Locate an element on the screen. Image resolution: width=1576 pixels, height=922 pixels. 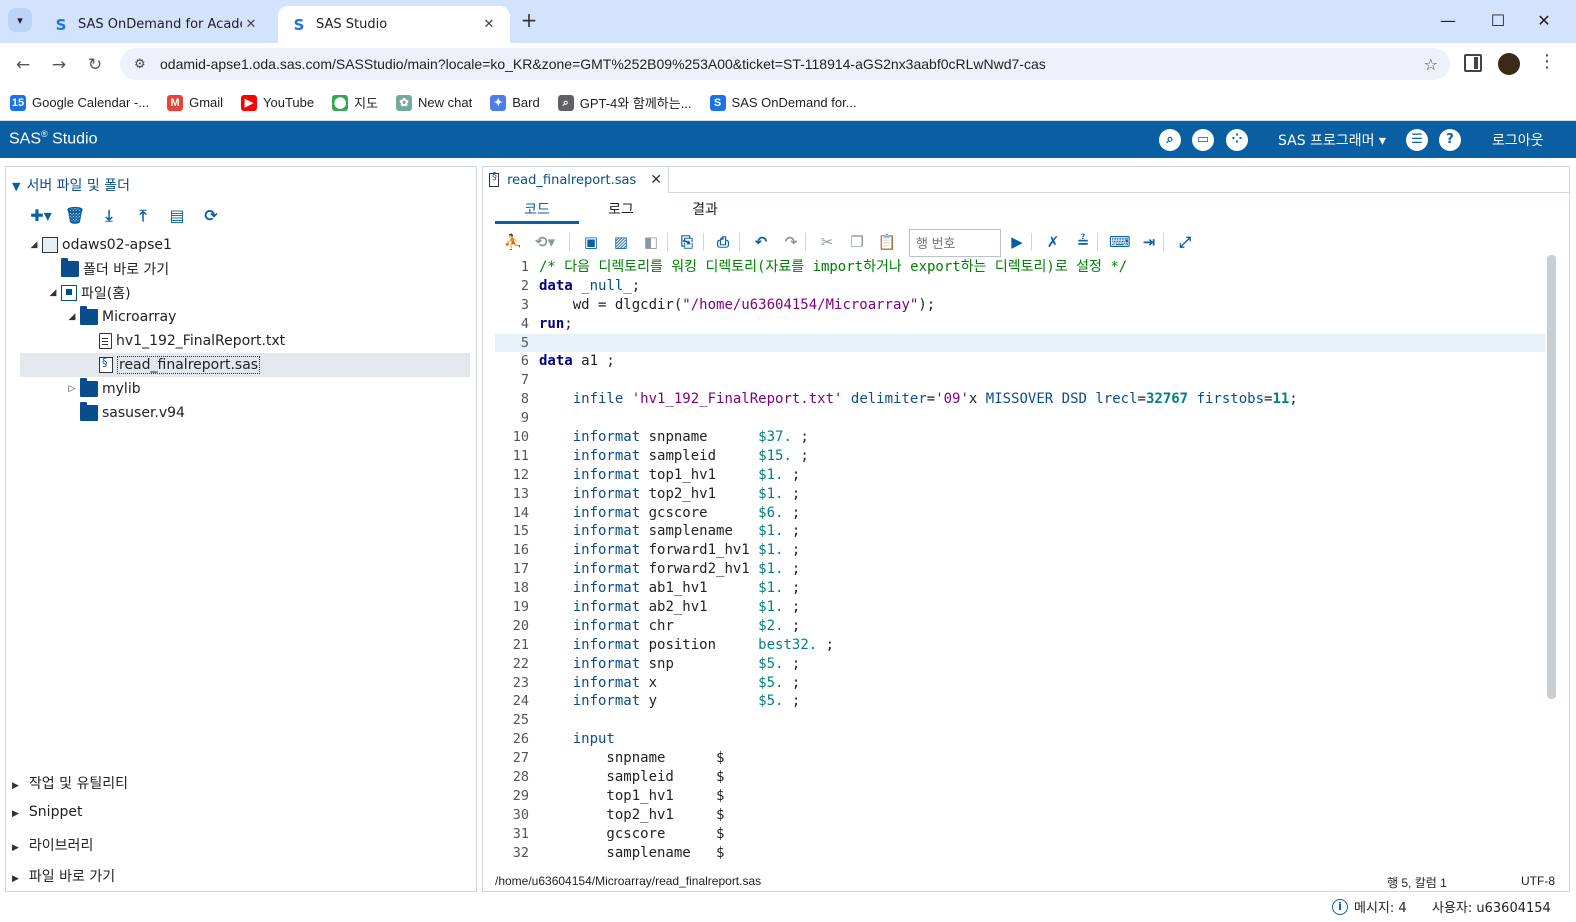
tree-item: sasuser.v94 is located at coordinates (245, 413).